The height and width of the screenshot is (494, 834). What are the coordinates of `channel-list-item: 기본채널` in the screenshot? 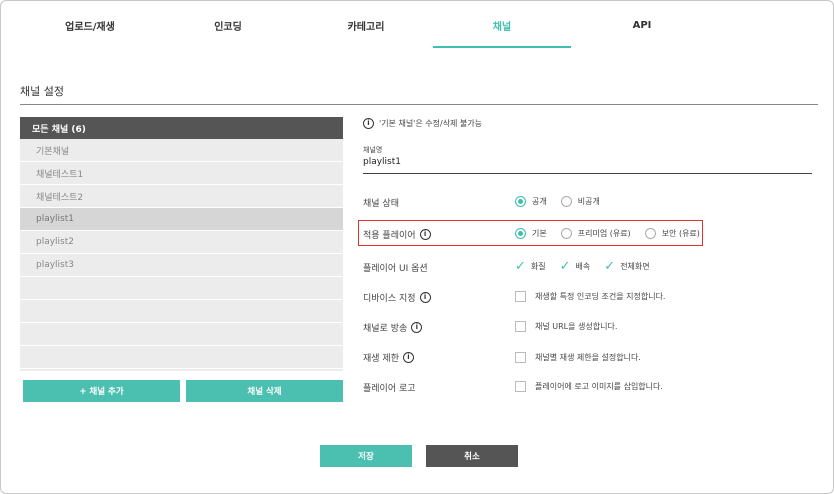 It's located at (181, 150).